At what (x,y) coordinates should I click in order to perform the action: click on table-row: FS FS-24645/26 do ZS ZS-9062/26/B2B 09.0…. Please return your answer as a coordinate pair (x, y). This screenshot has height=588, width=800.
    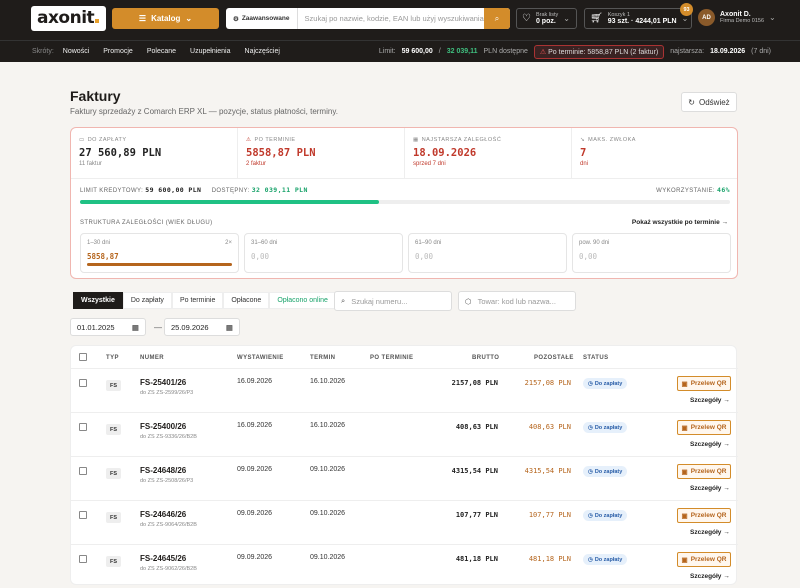
    Looking at the image, I should click on (404, 566).